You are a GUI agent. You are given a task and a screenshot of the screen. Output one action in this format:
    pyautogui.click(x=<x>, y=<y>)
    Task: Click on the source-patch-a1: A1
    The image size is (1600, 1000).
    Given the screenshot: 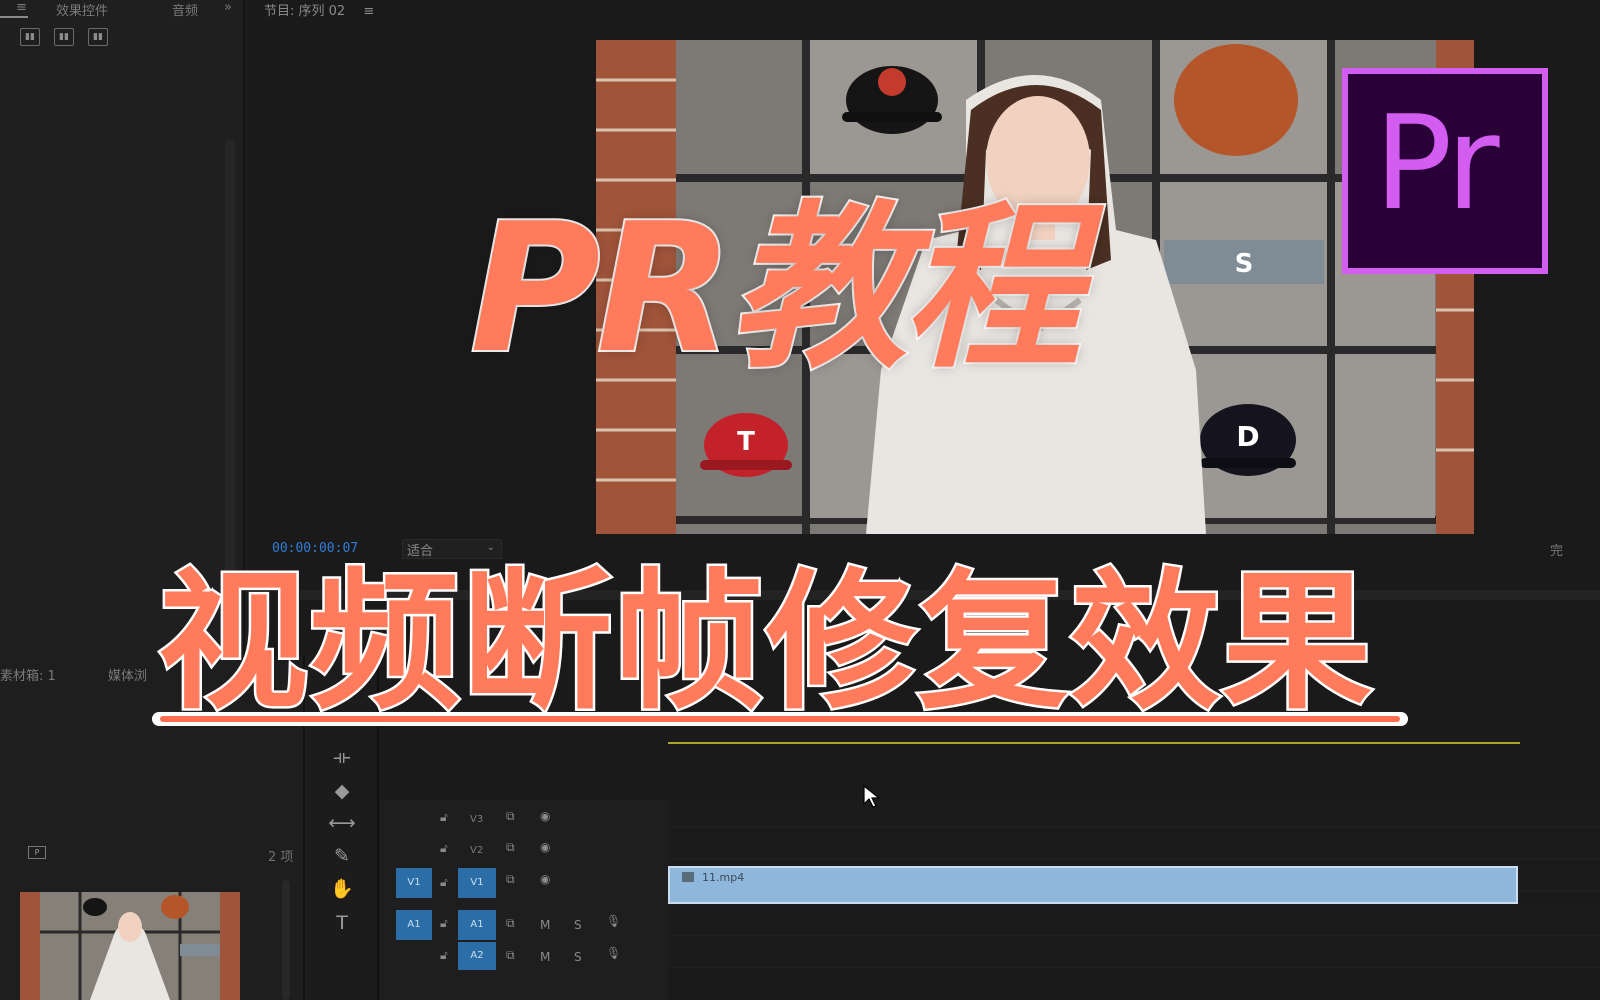 What is the action you would take?
    pyautogui.click(x=414, y=925)
    